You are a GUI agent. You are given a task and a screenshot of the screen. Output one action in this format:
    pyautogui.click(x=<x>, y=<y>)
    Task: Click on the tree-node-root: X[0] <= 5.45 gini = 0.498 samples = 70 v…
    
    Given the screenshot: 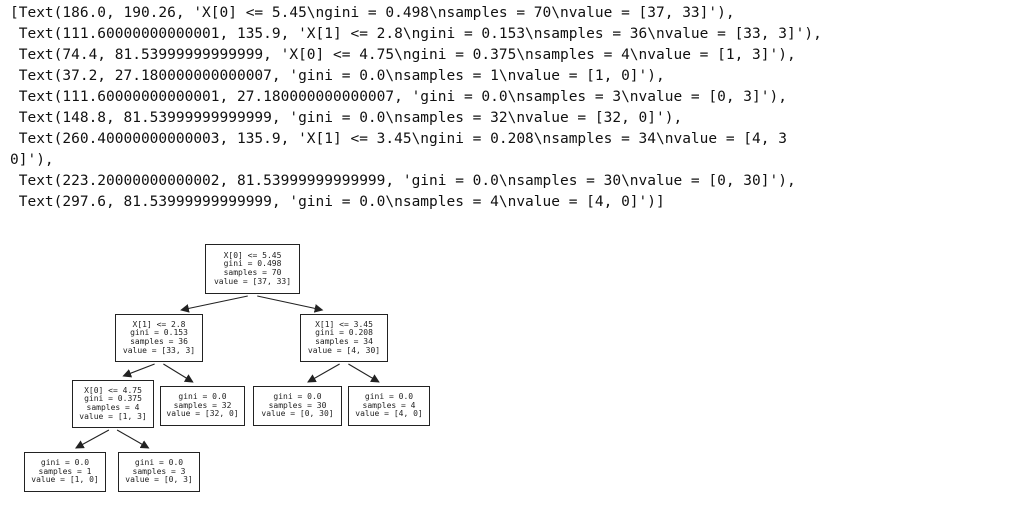 What is the action you would take?
    pyautogui.click(x=252, y=269)
    